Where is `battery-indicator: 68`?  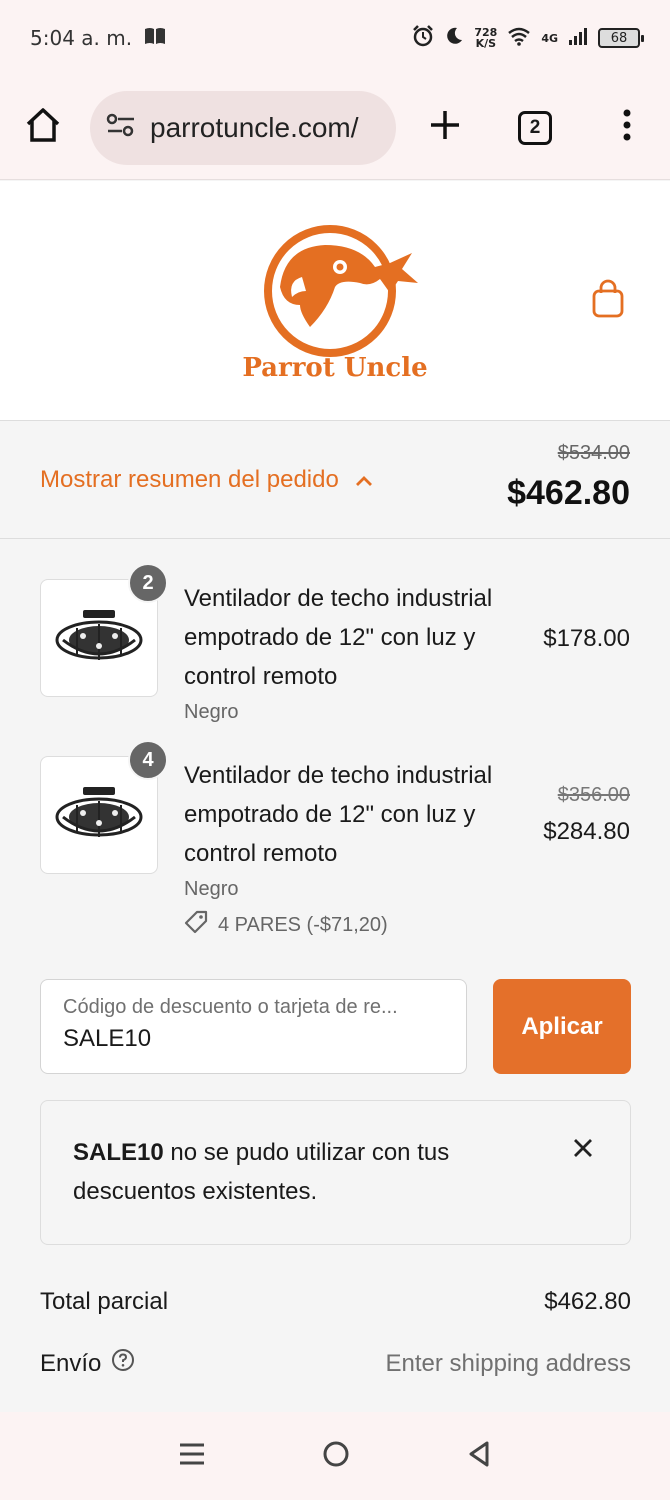
battery-indicator: 68 is located at coordinates (621, 38).